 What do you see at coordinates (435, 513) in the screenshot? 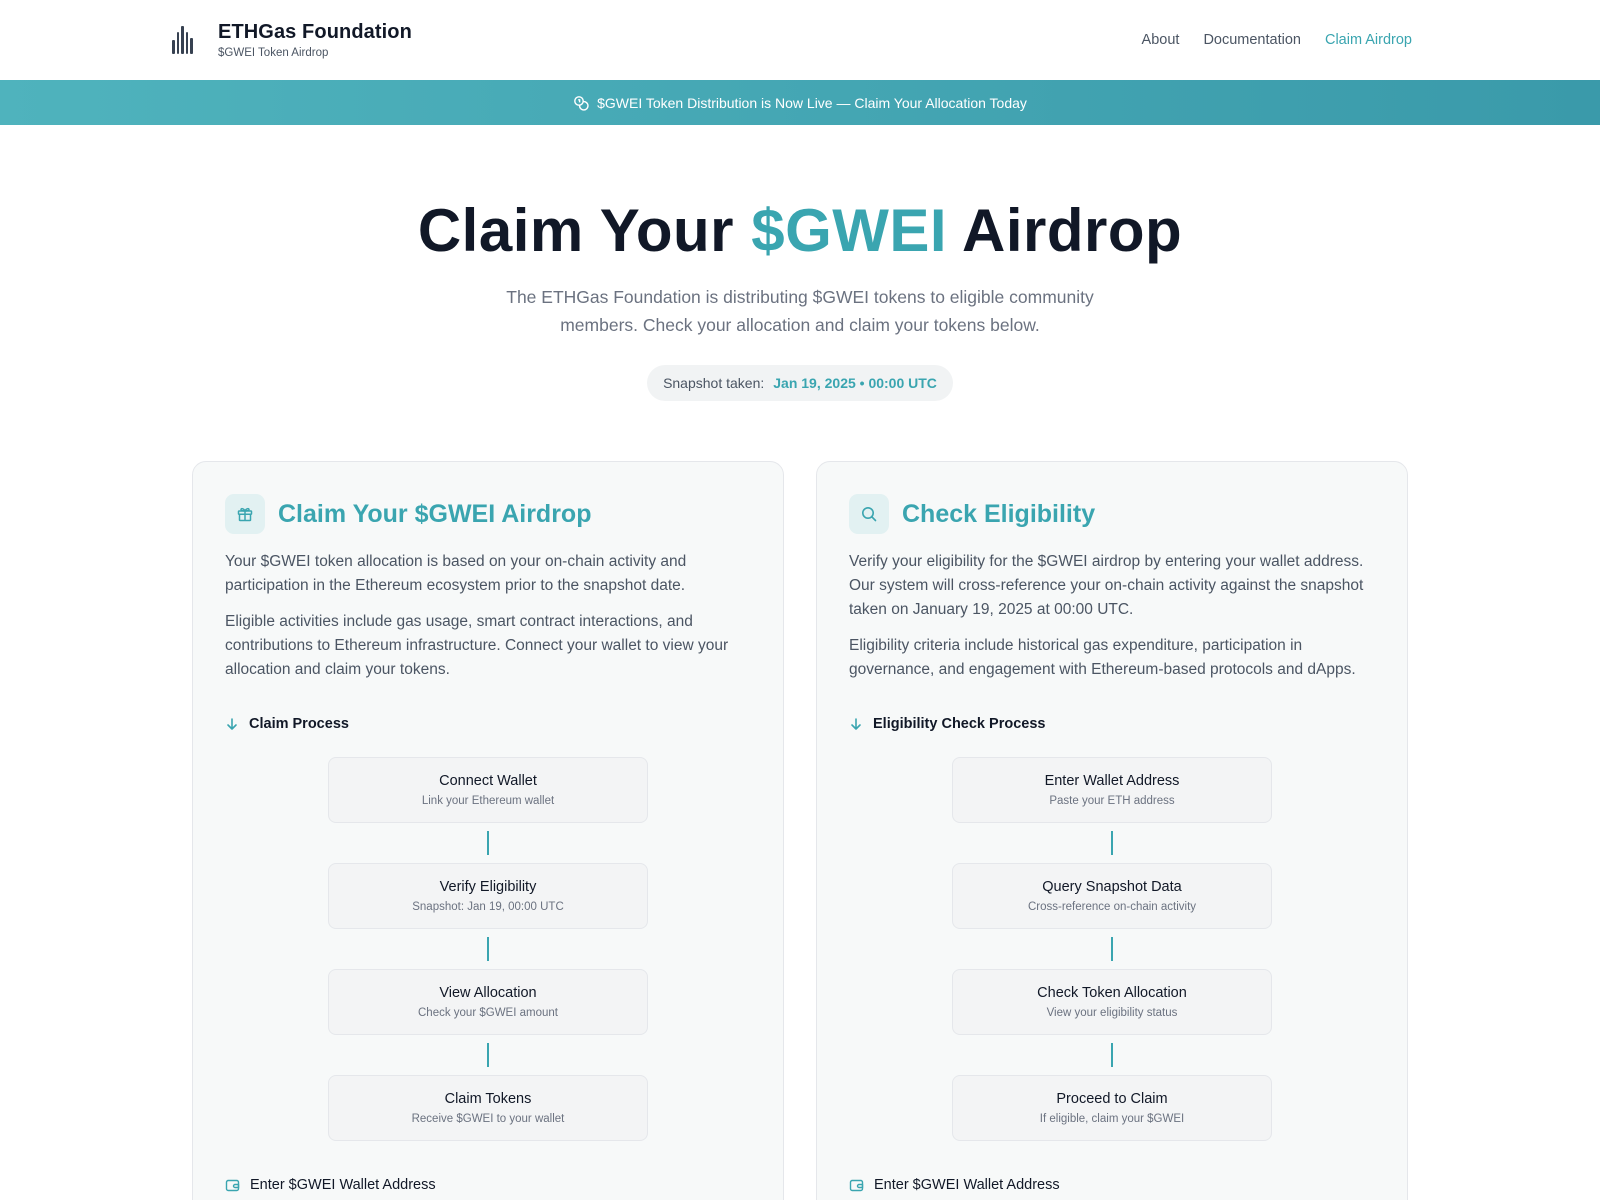
I see `claim-card-title: Claim Your $GWEI Airdrop` at bounding box center [435, 513].